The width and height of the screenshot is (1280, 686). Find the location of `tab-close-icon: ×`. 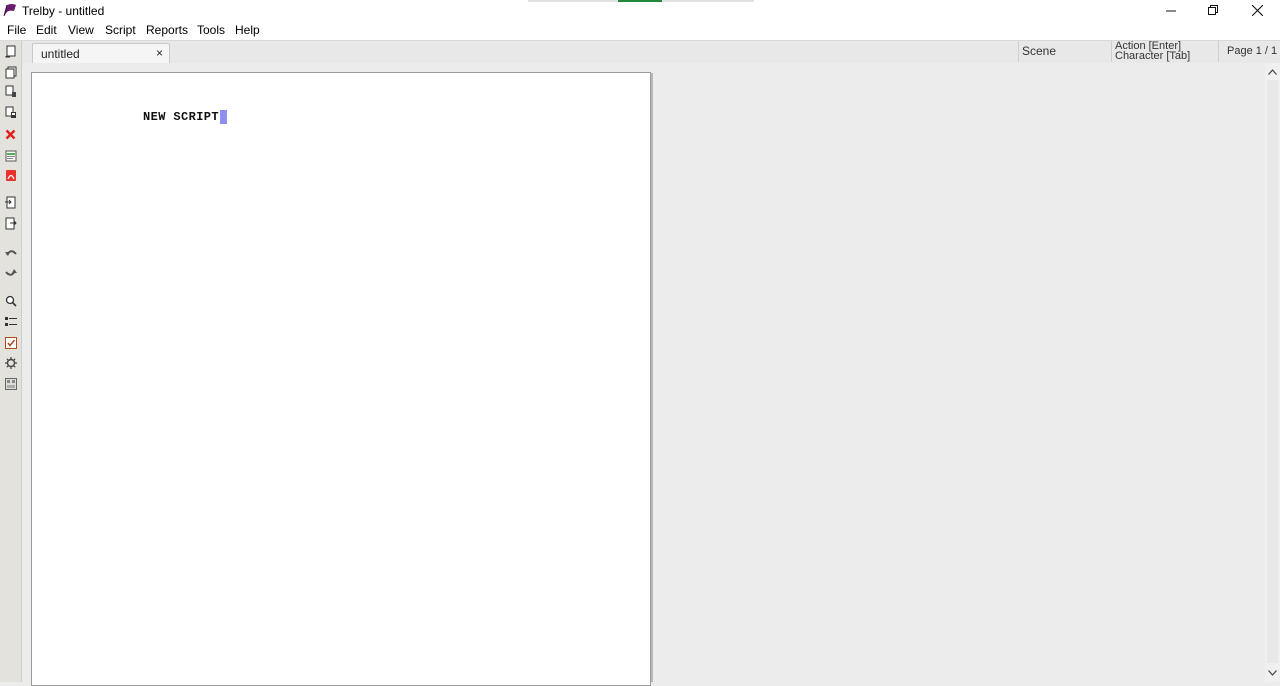

tab-close-icon: × is located at coordinates (159, 53).